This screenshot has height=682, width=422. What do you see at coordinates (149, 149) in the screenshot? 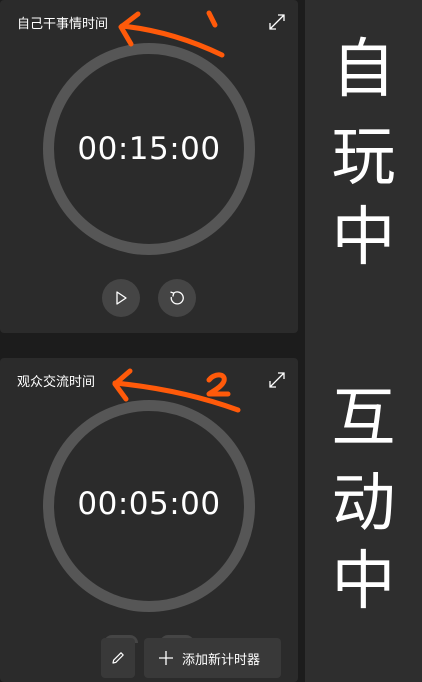
I see `timer-time: 00:15:00` at bounding box center [149, 149].